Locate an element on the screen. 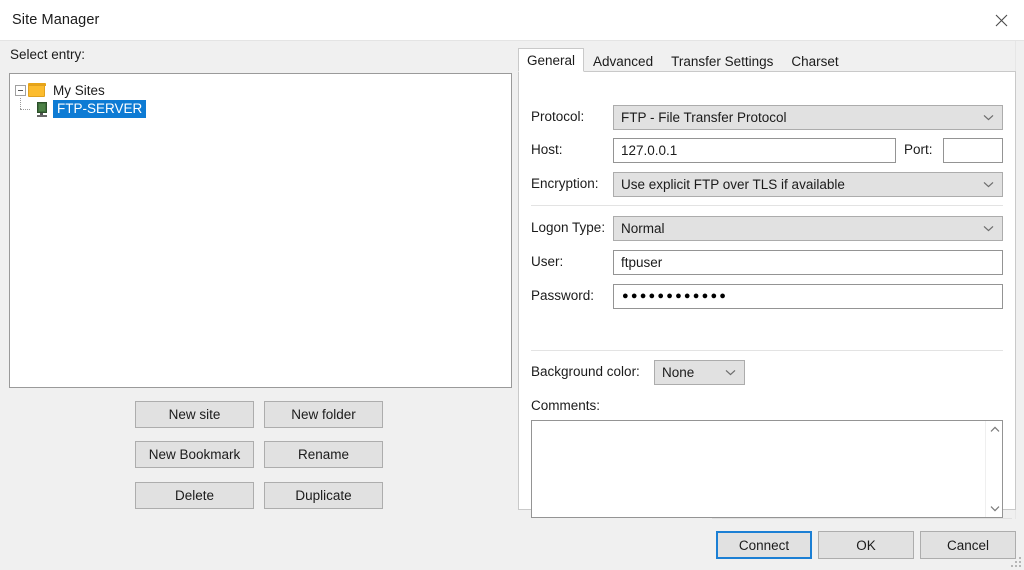 Image resolution: width=1024 pixels, height=570 pixels. close-button is located at coordinates (1001, 20).